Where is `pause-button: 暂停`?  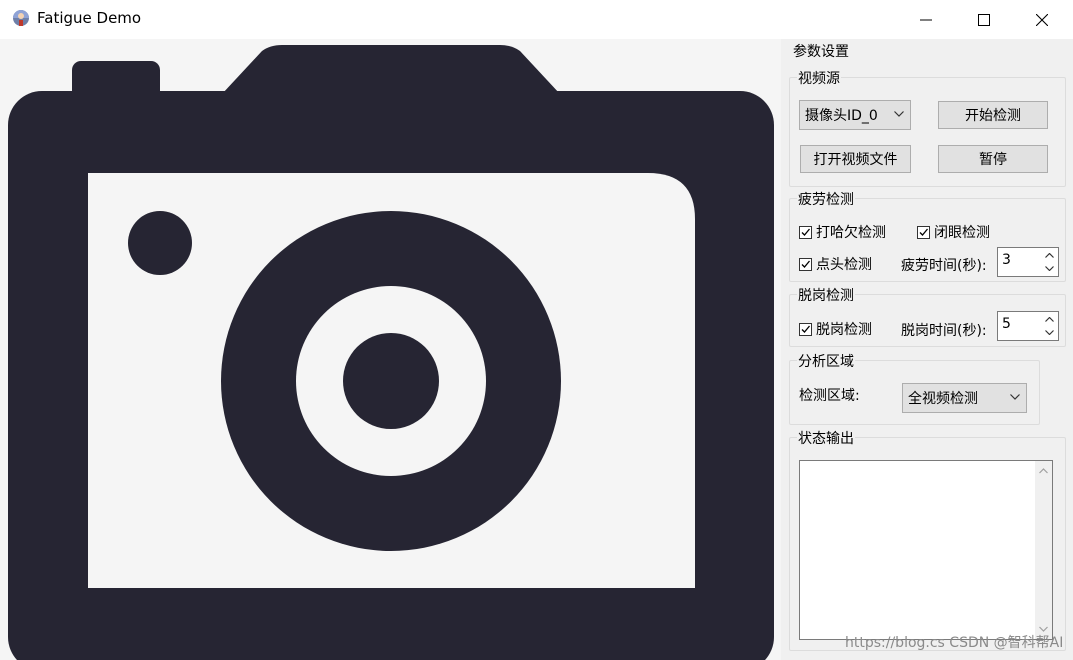 pause-button: 暂停 is located at coordinates (993, 159).